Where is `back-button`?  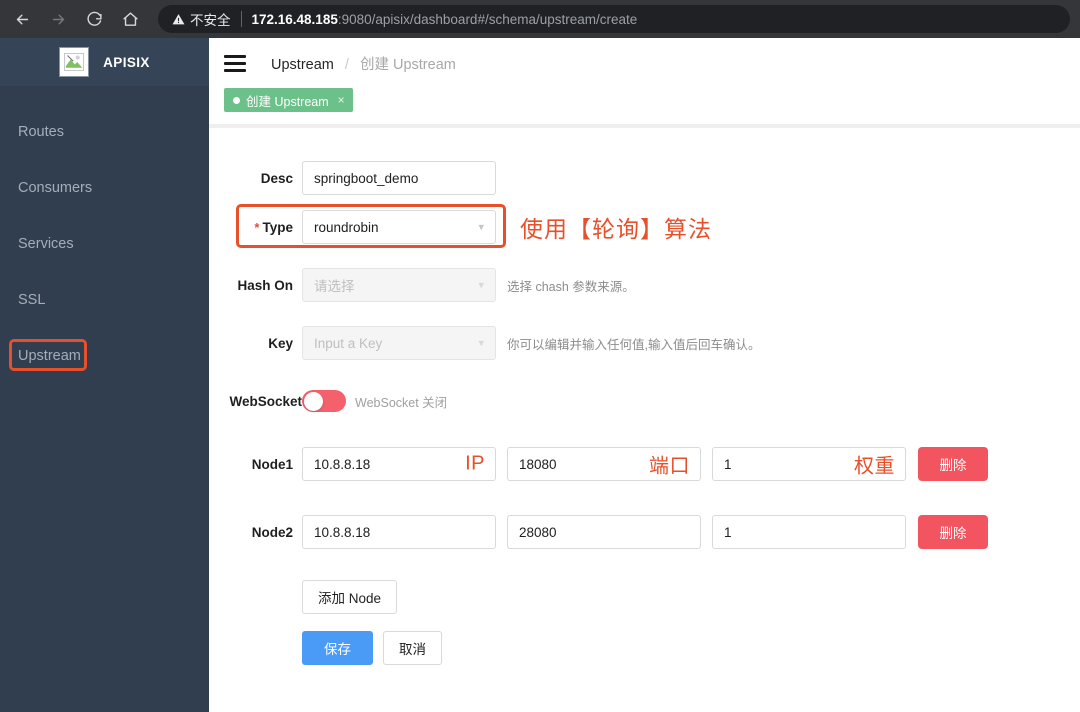 back-button is located at coordinates (22, 19).